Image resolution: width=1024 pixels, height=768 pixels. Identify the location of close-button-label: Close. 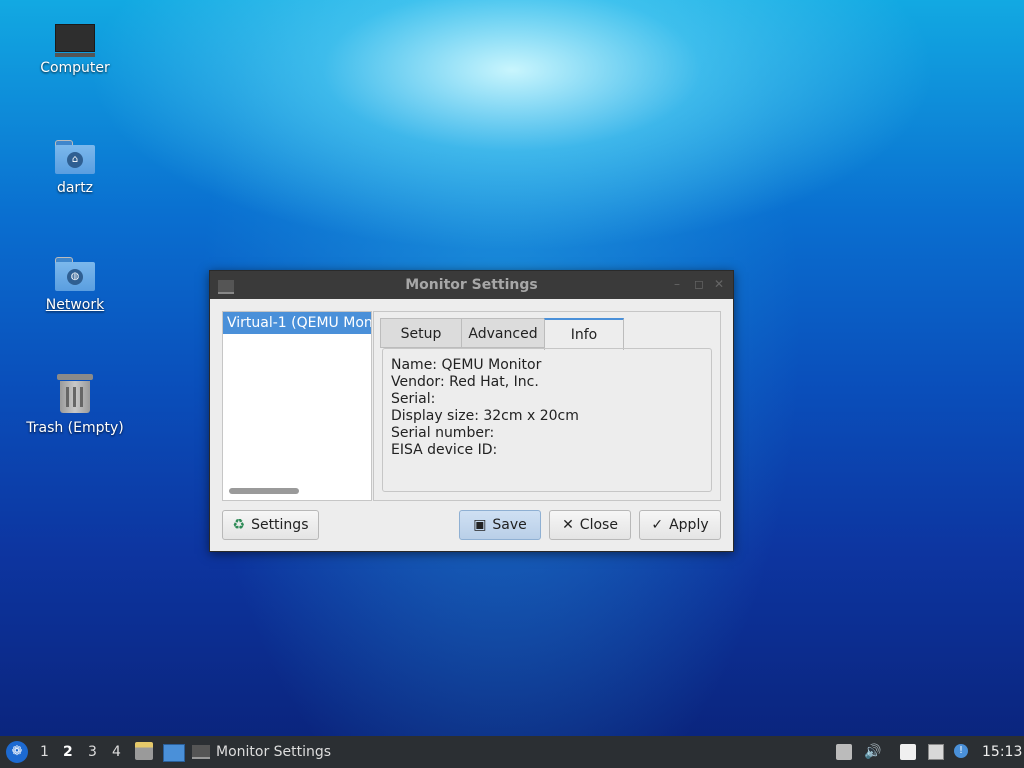
(598, 525).